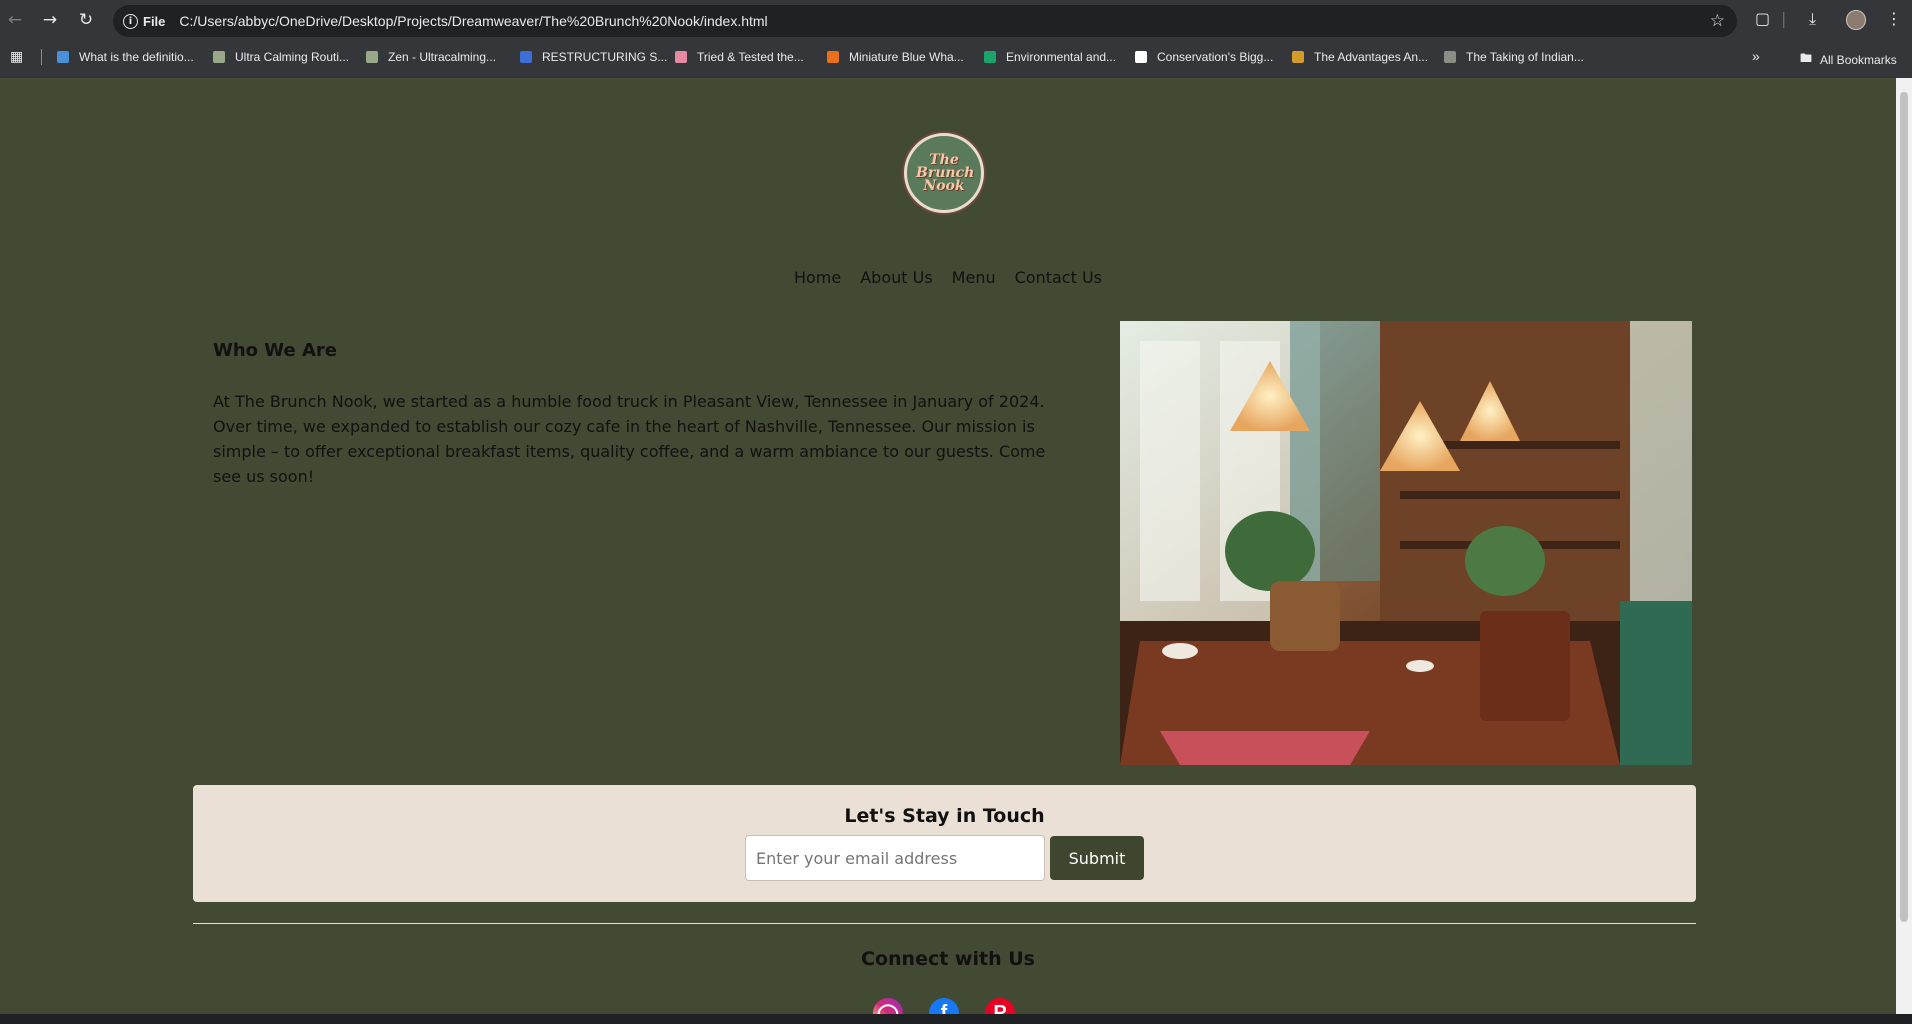 The height and width of the screenshot is (1024, 1912). What do you see at coordinates (15, 20) in the screenshot?
I see `back-icon: ←` at bounding box center [15, 20].